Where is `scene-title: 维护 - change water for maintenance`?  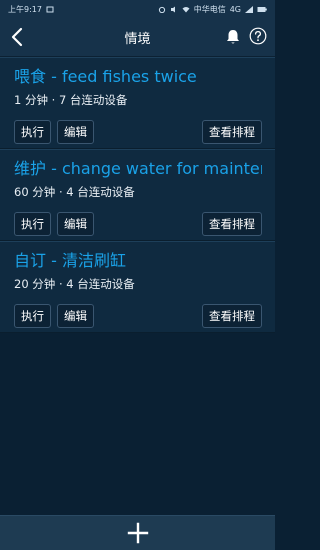
scene-title: 维护 - change water for maintenance is located at coordinates (138, 168).